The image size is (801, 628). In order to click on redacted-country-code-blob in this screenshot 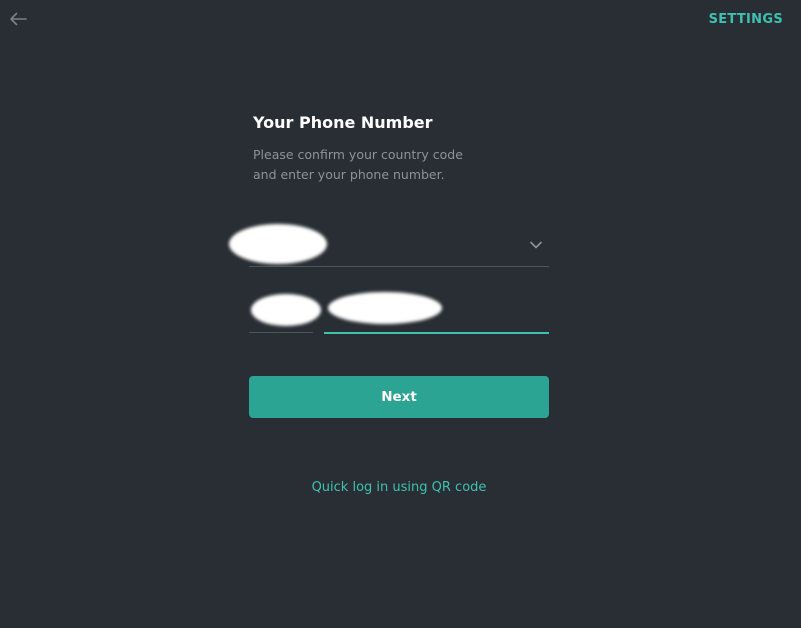, I will do `click(286, 310)`.